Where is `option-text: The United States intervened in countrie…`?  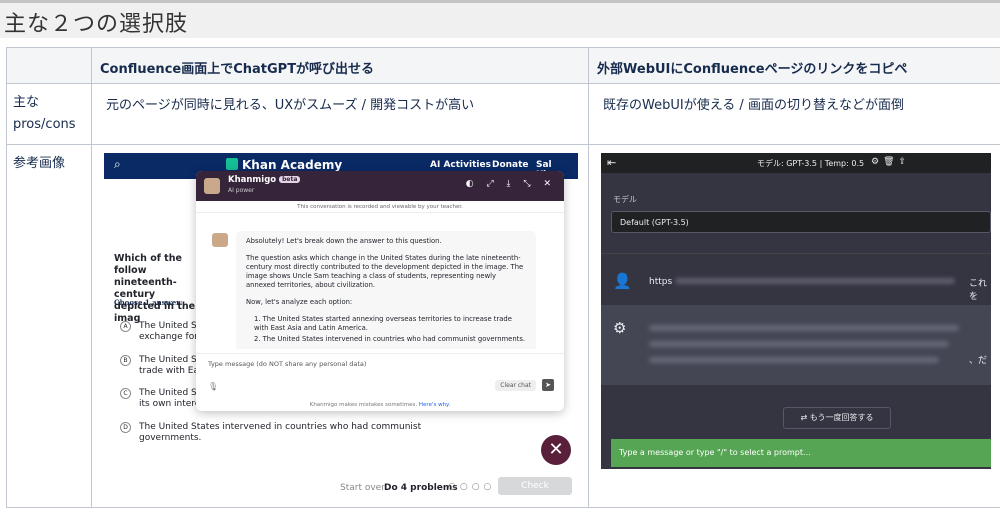
option-text: The United States intervened in countrie… is located at coordinates (280, 432).